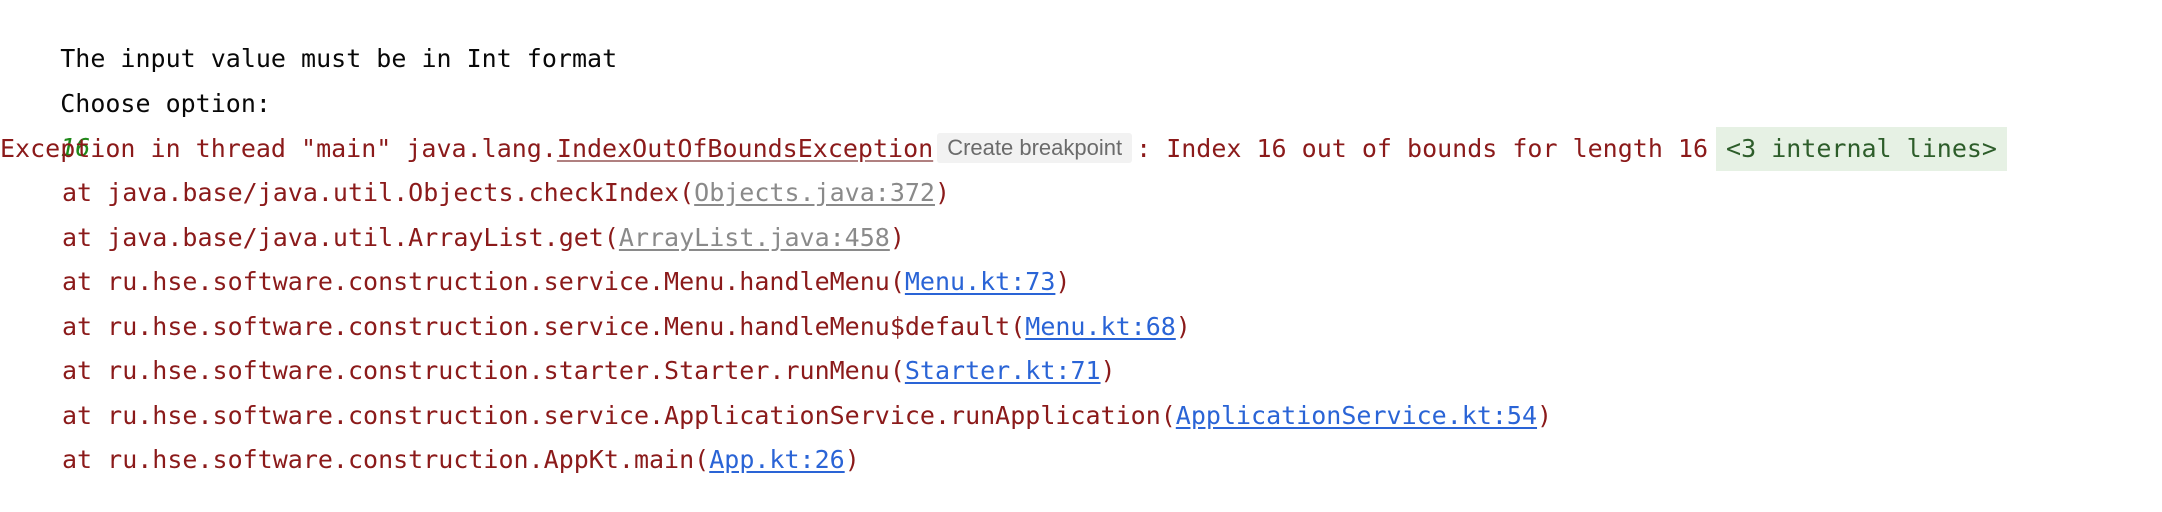 This screenshot has width=2162, height=512. What do you see at coordinates (165, 103) in the screenshot?
I see `choose-option-prompt: Choose option:` at bounding box center [165, 103].